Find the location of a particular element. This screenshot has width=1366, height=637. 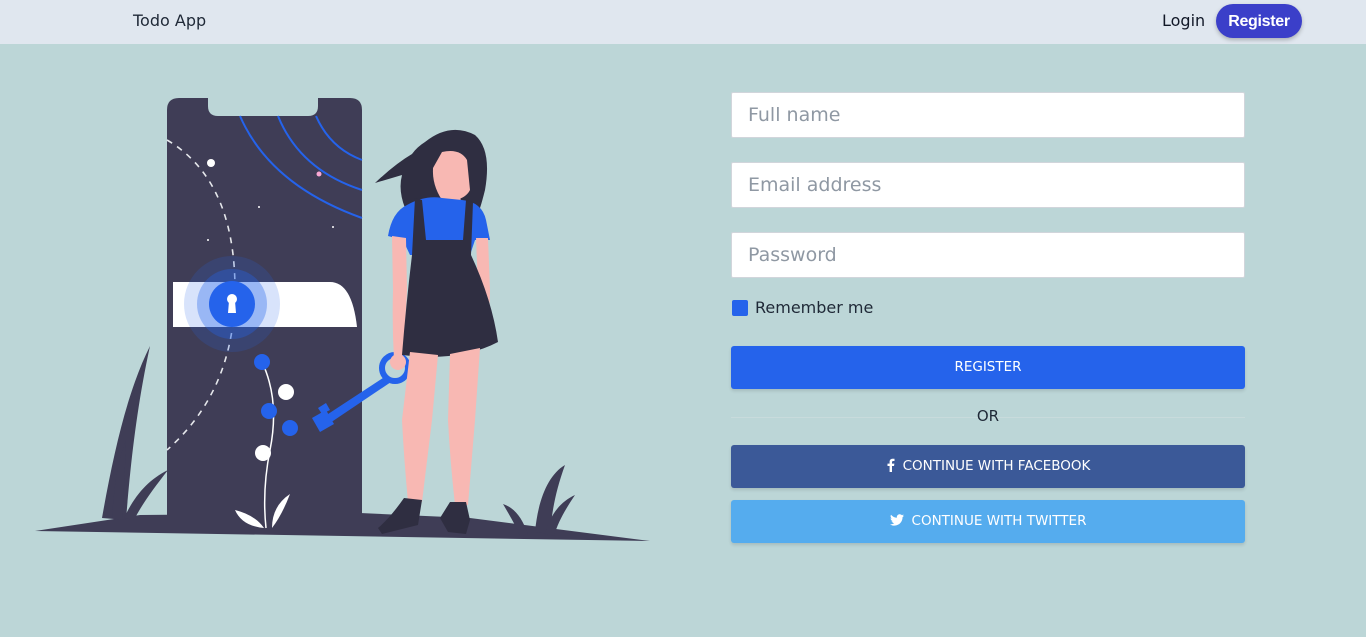

navbar: Todo App Login Register is located at coordinates (683, 22).